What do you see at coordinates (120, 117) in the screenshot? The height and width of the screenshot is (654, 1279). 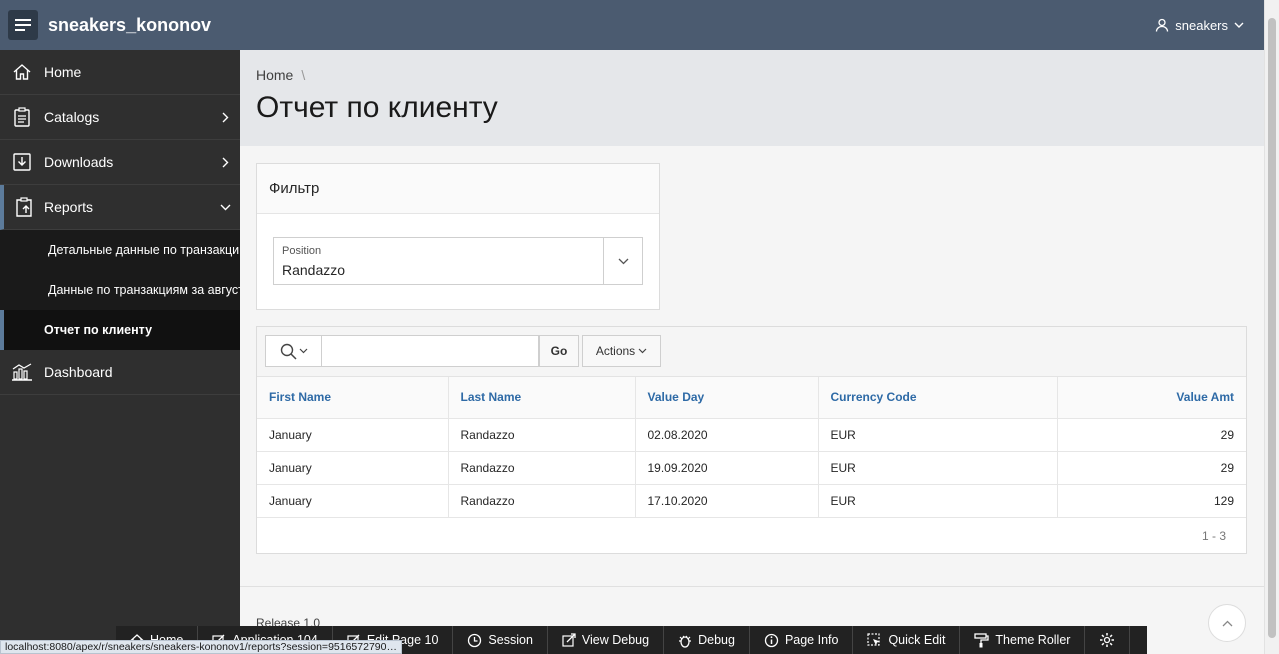 I see `sidebar-item-catalogs: Catalogs` at bounding box center [120, 117].